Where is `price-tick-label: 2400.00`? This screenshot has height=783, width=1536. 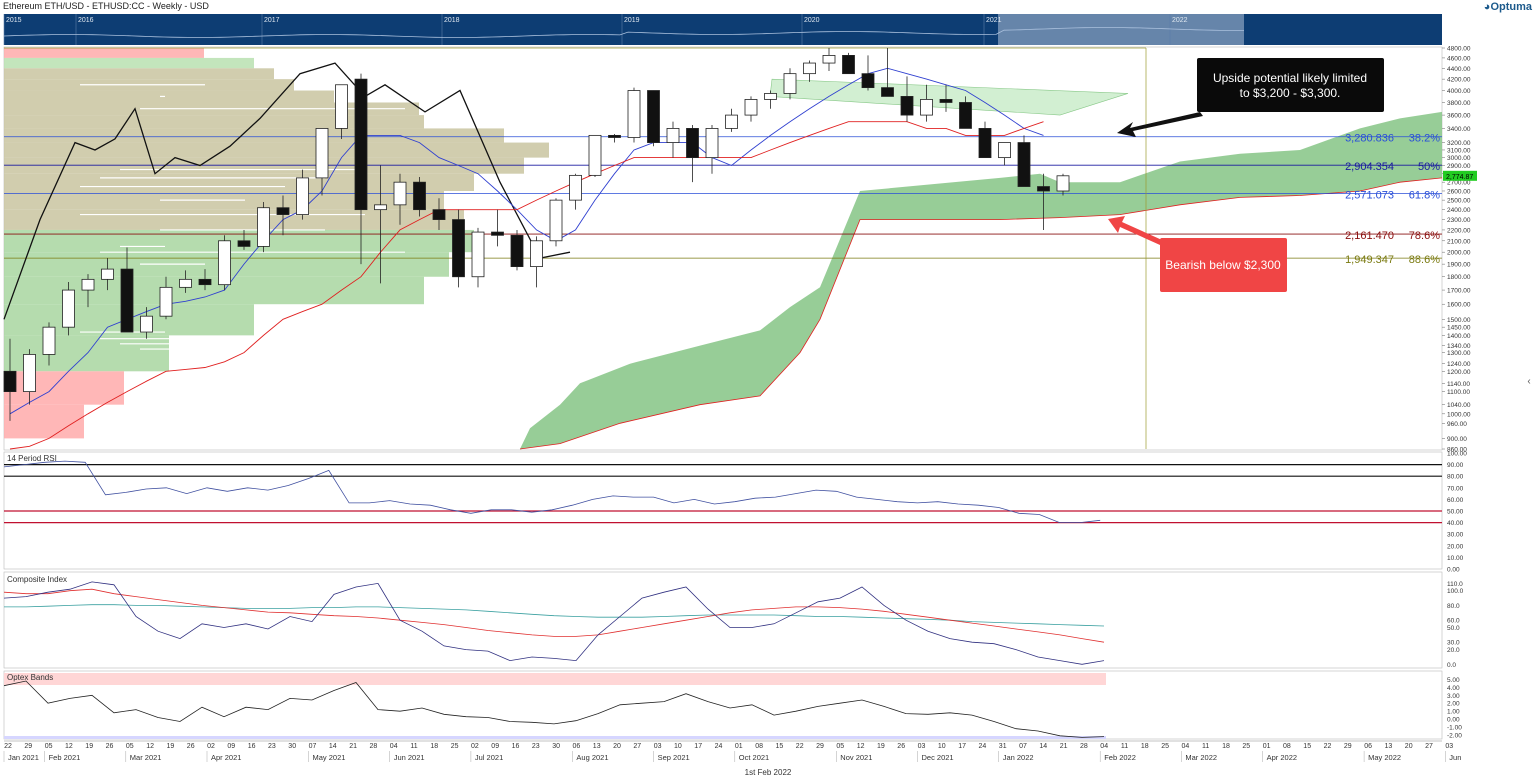 price-tick-label: 2400.00 is located at coordinates (1459, 210).